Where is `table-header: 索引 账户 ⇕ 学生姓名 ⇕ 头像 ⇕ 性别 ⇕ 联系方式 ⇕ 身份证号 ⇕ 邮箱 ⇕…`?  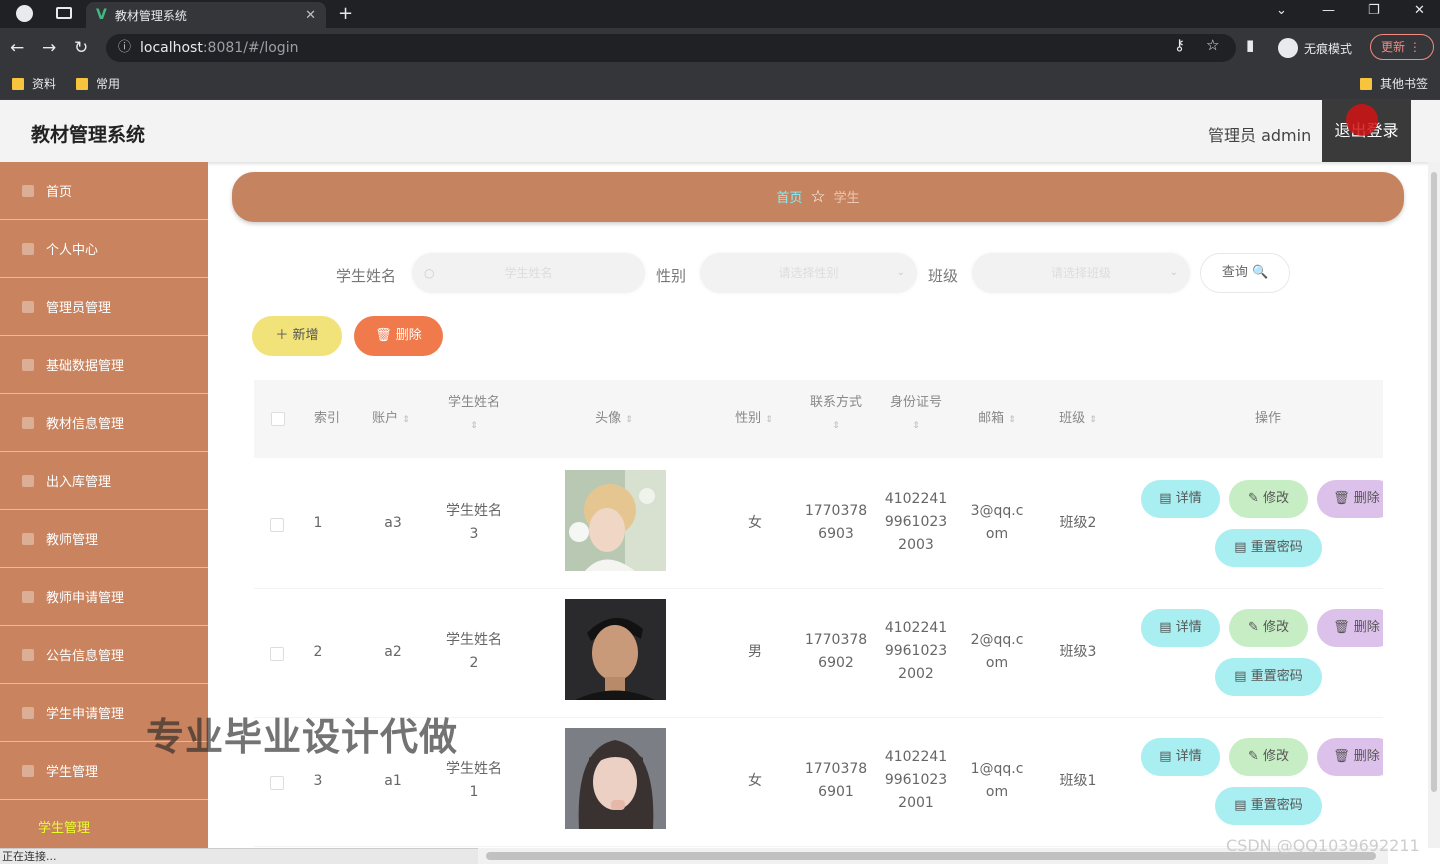 table-header: 索引 账户 ⇕ 学生姓名 ⇕ 头像 ⇕ 性别 ⇕ 联系方式 ⇕ 身份证号 ⇕ 邮箱 ⇕… is located at coordinates (818, 419).